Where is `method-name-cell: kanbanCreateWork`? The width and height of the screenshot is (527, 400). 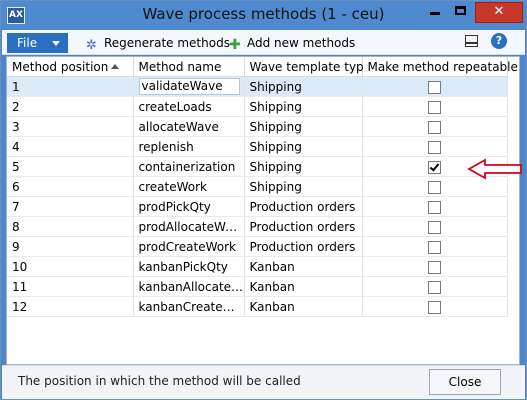 method-name-cell: kanbanCreateWork is located at coordinates (189, 306).